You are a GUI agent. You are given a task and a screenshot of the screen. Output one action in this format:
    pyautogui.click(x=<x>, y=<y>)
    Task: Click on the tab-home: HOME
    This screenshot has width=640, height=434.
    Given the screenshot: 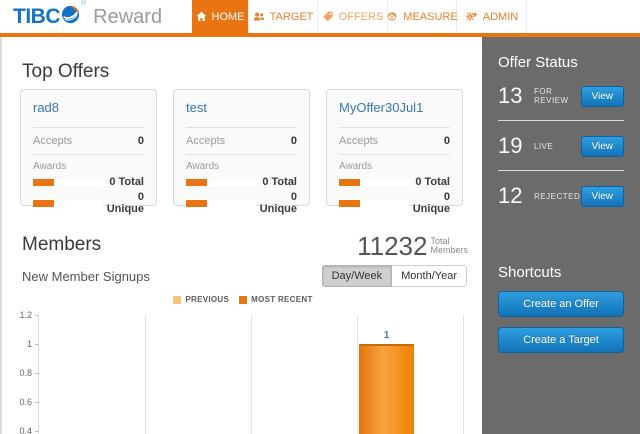 What is the action you would take?
    pyautogui.click(x=220, y=16)
    